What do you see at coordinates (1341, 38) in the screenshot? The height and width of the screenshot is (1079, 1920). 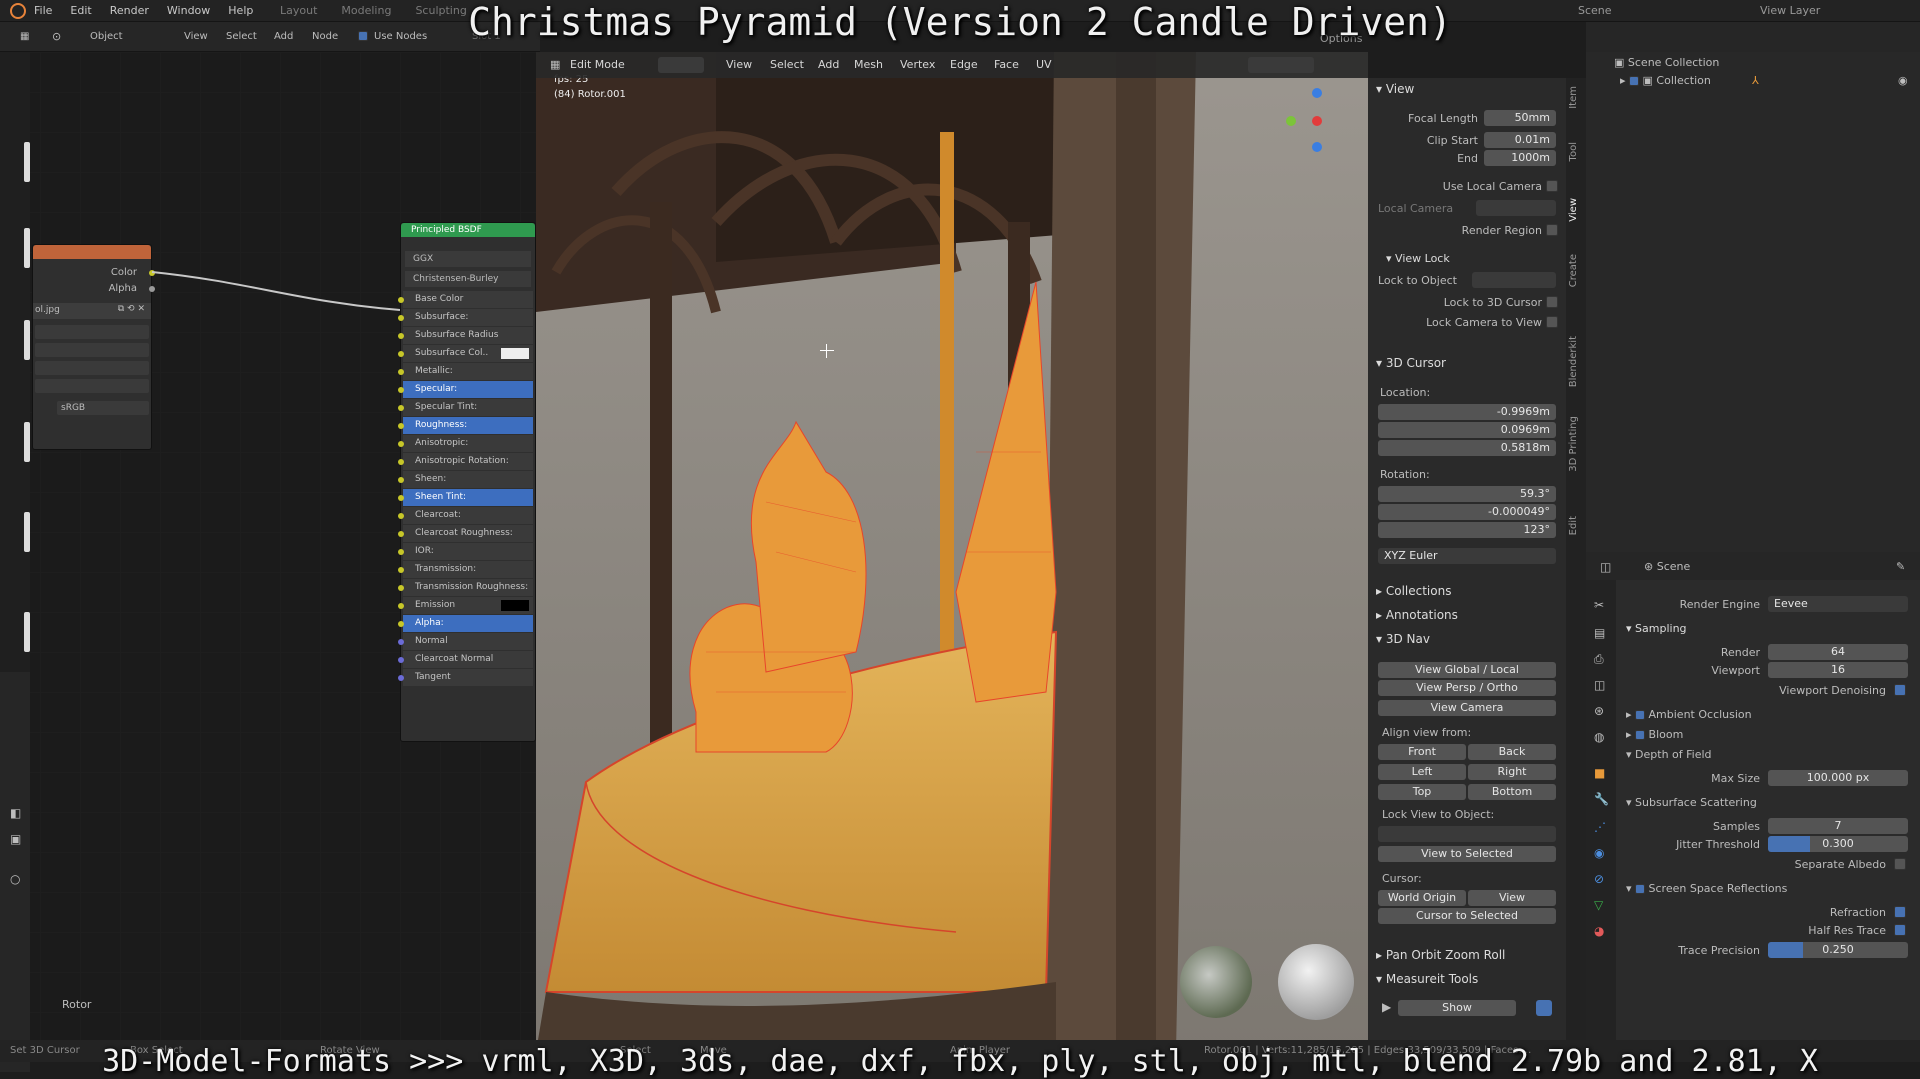 I see `options-dropdown: Options` at bounding box center [1341, 38].